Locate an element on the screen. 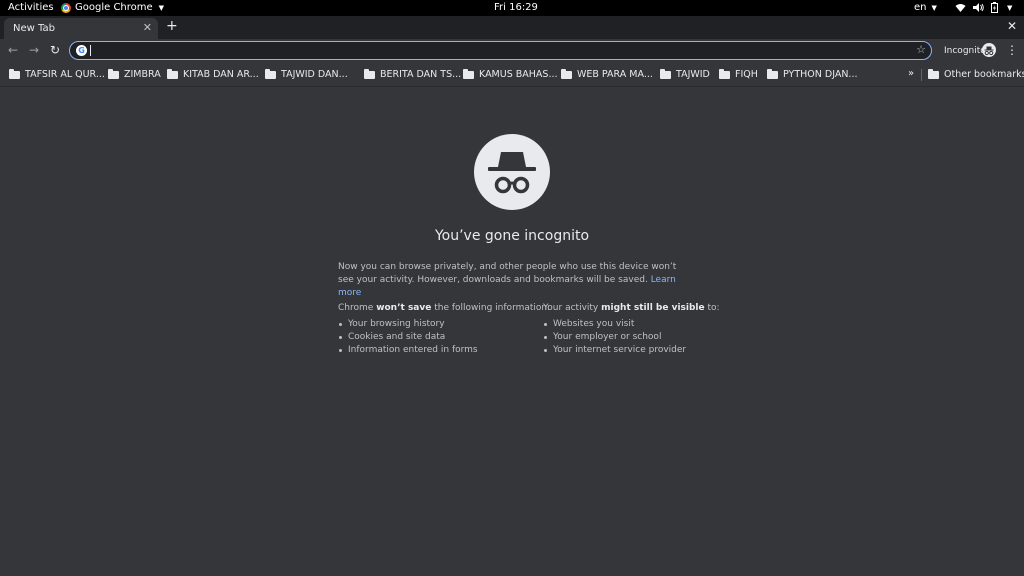  still-visible-suffix: to: is located at coordinates (713, 308).